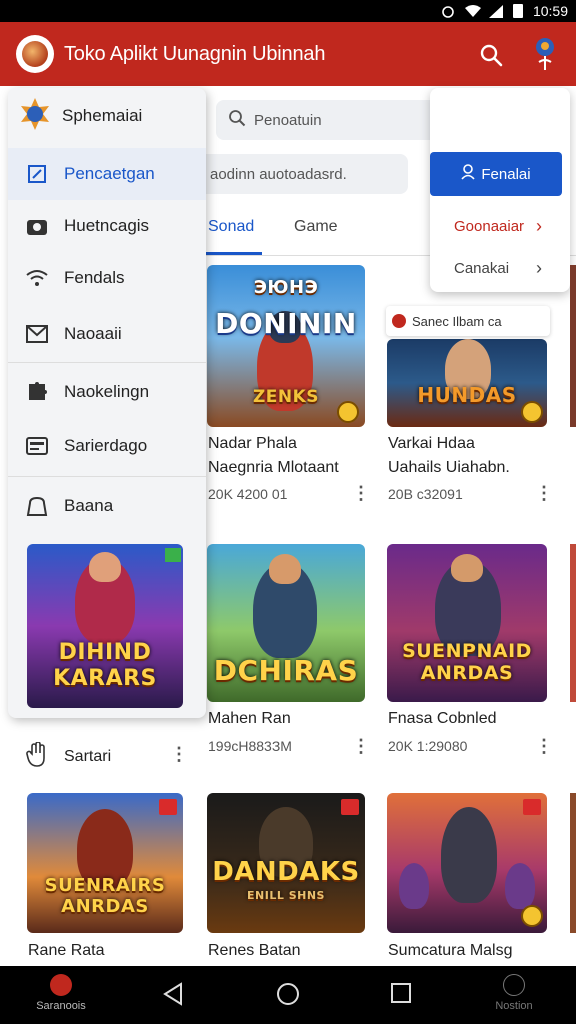 The height and width of the screenshot is (1024, 576). Describe the element at coordinates (37, 506) in the screenshot. I see `bag-icon` at that location.